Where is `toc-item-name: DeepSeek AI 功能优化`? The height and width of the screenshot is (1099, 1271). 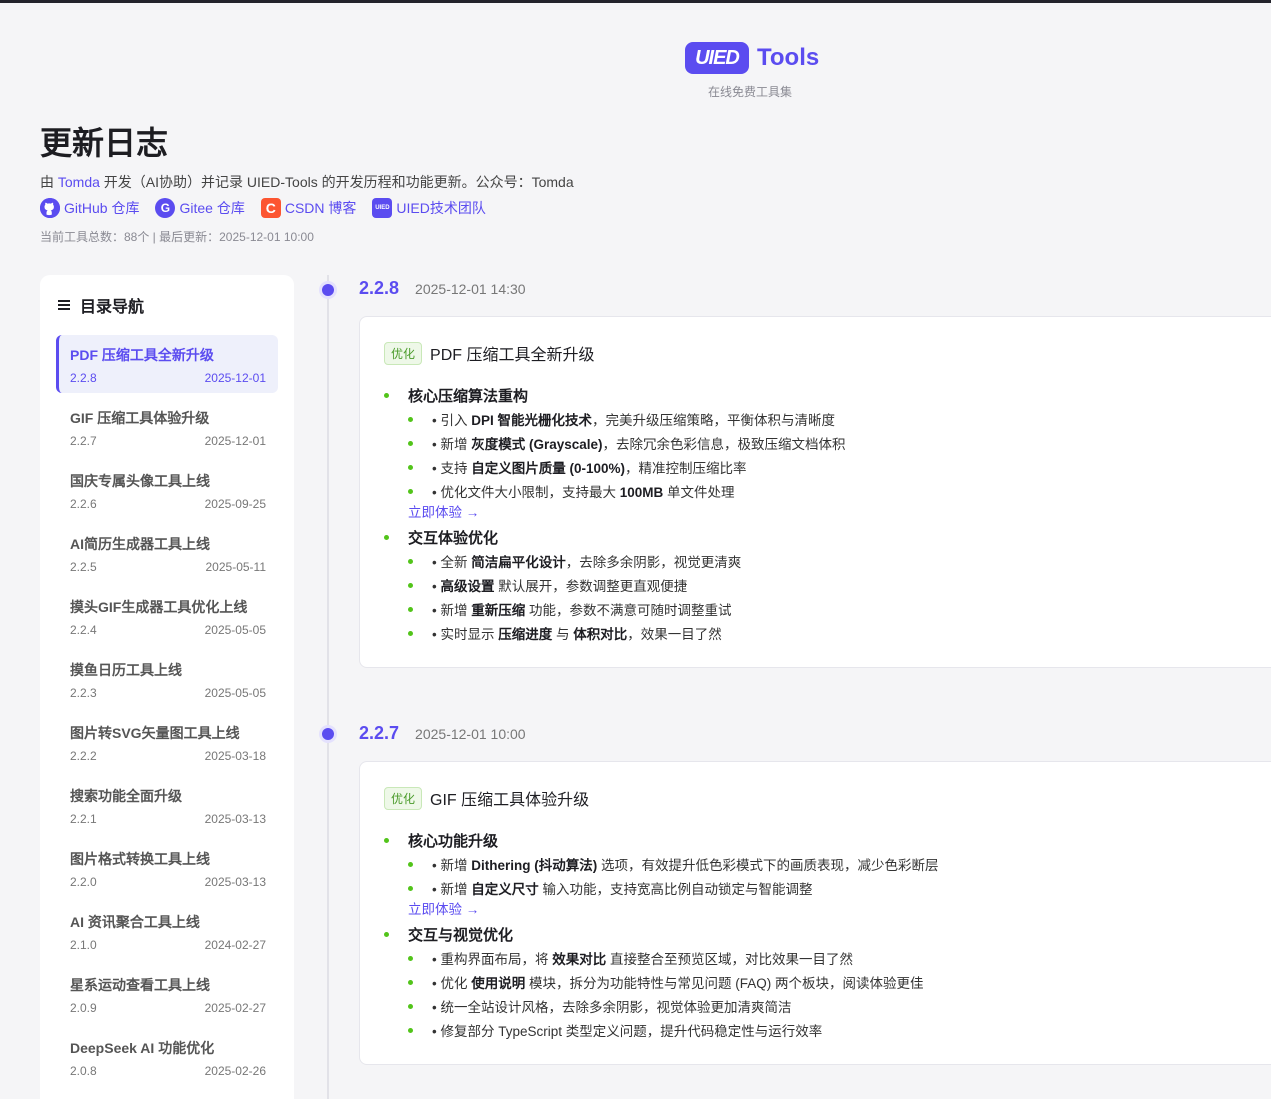
toc-item-name: DeepSeek AI 功能优化 is located at coordinates (142, 1048).